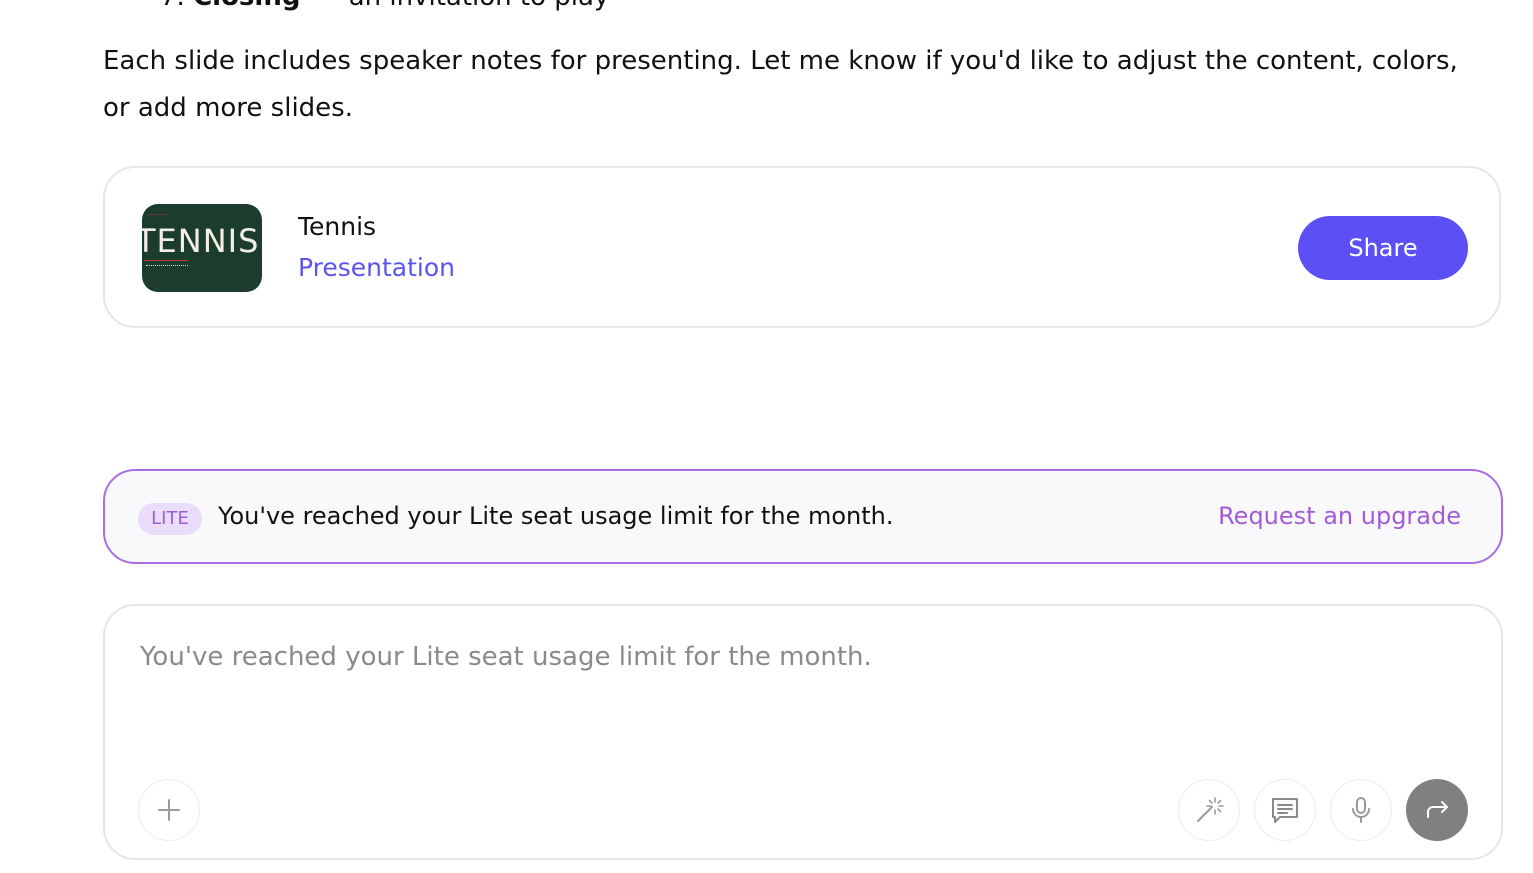 This screenshot has width=1533, height=873. Describe the element at coordinates (337, 226) in the screenshot. I see `file-name: Tennis` at that location.